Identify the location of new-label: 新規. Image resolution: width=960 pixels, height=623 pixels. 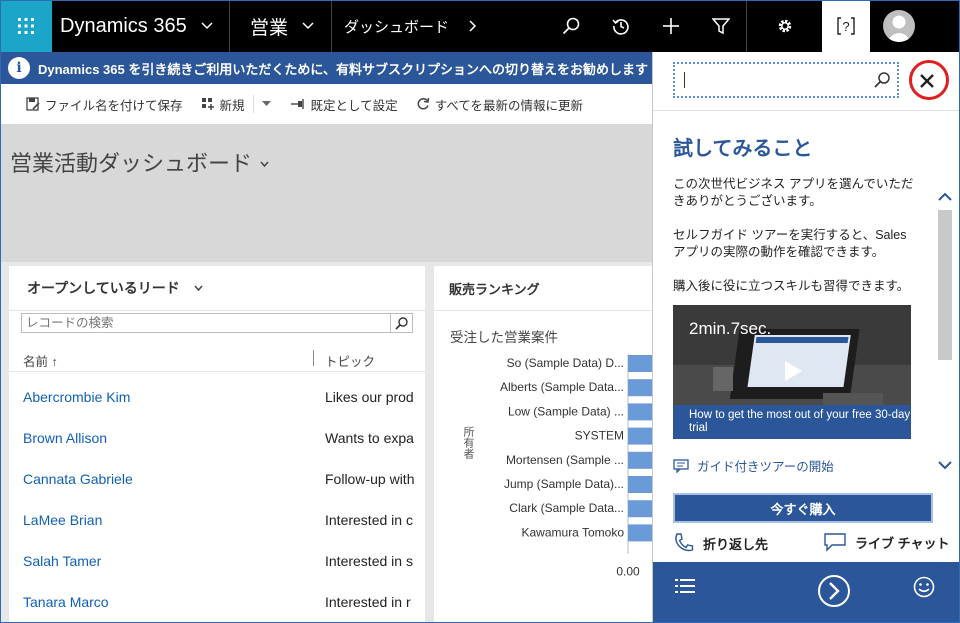
(232, 105).